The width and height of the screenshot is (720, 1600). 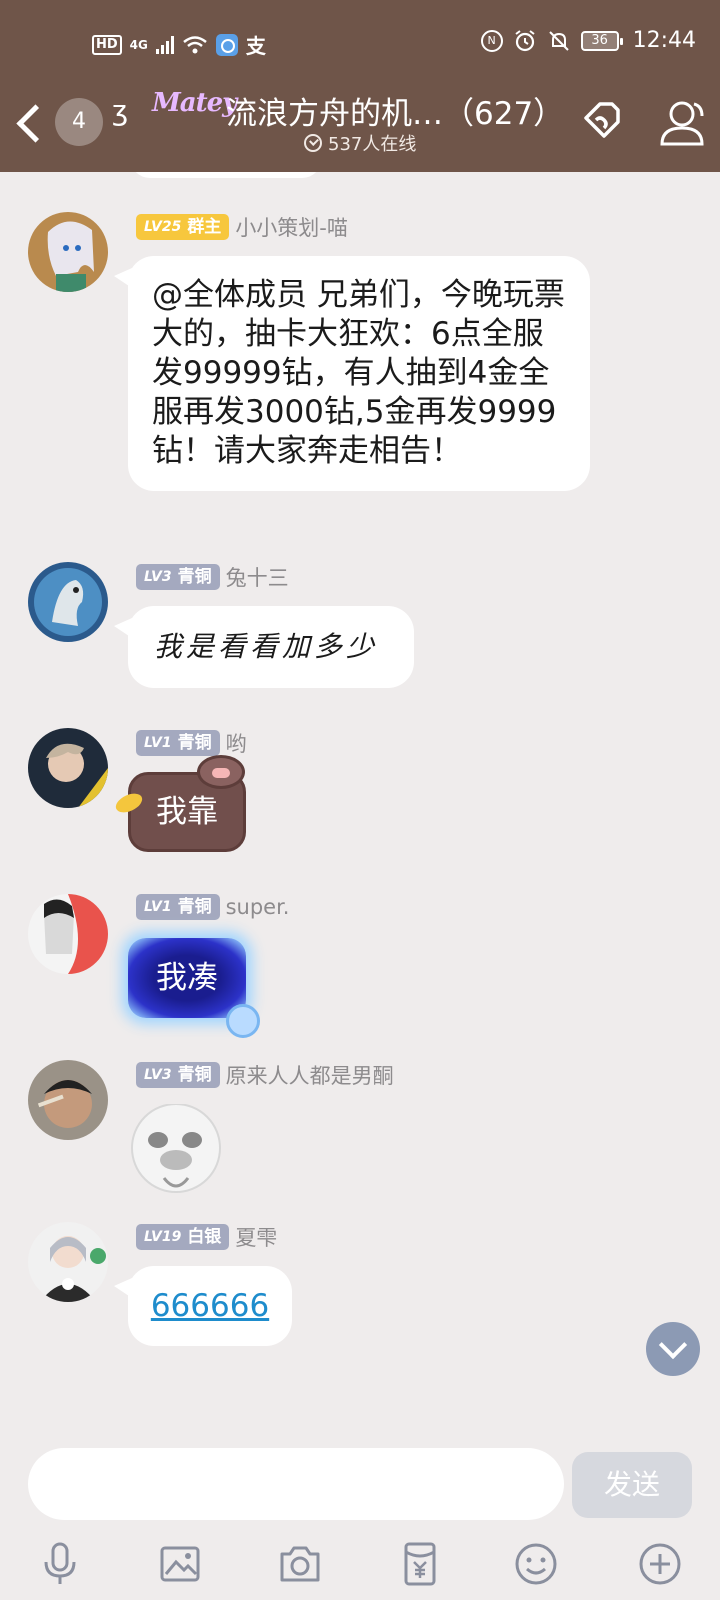 I want to click on status-bar: HD 4G 支 N 36 12:44, so click(x=360, y=43).